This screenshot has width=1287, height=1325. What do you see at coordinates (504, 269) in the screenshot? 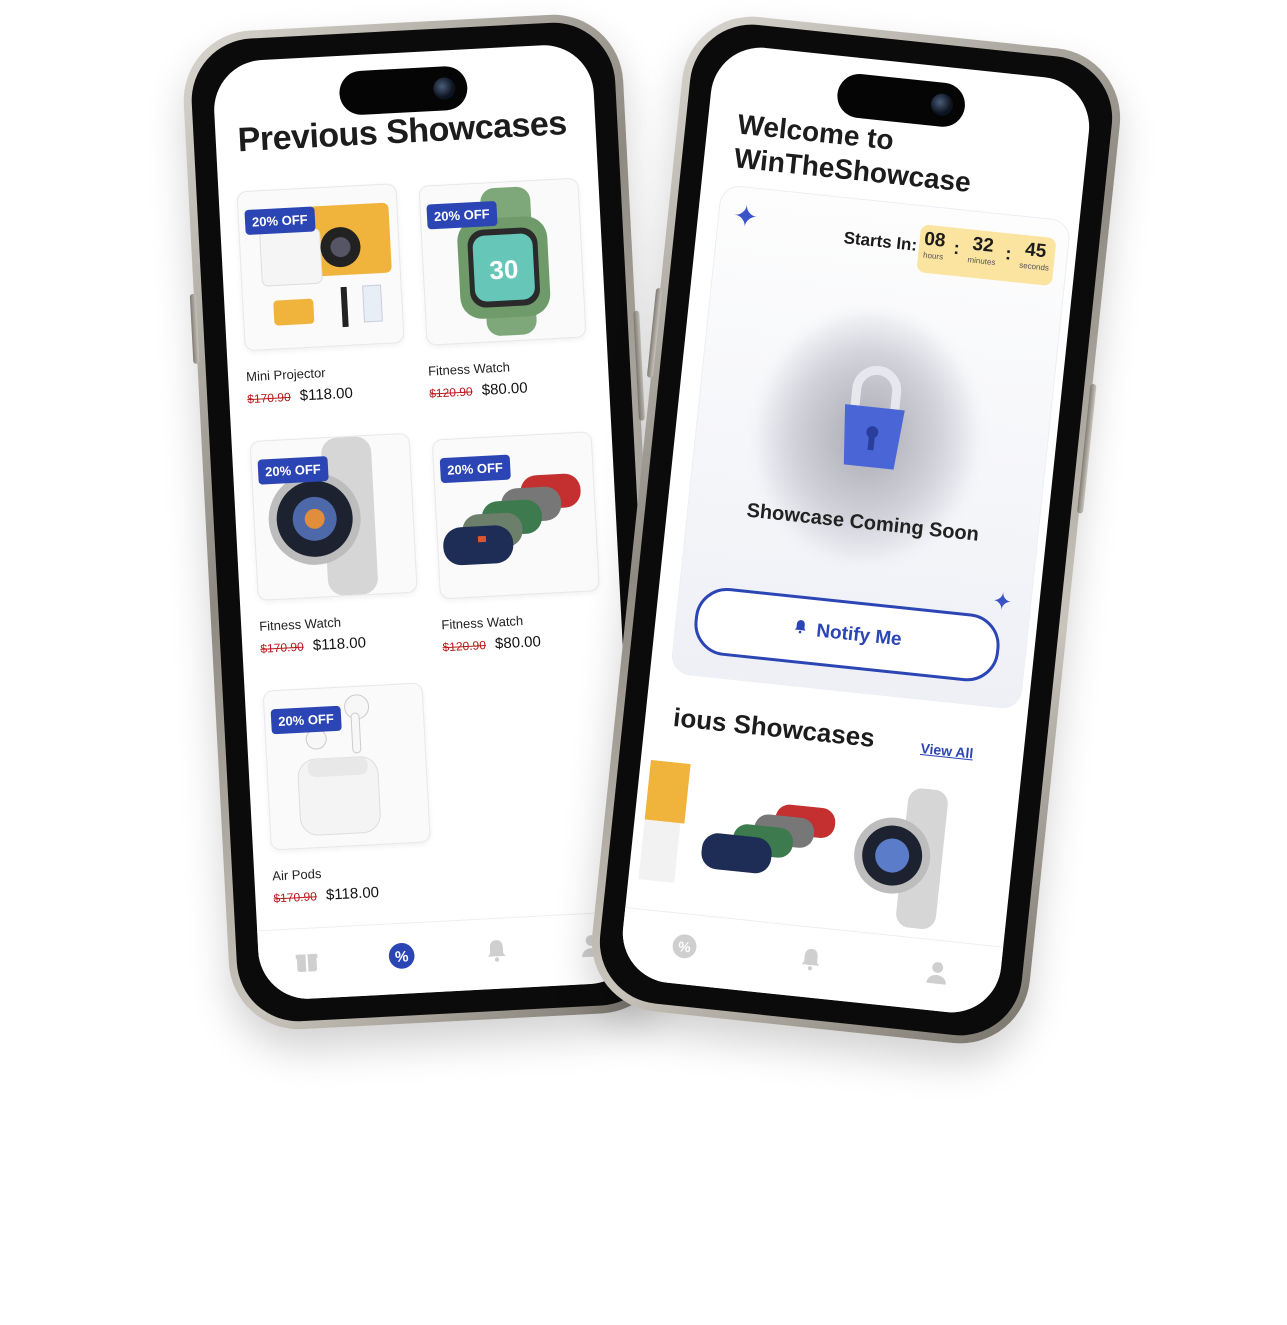
I see `svg-text: 30` at bounding box center [504, 269].